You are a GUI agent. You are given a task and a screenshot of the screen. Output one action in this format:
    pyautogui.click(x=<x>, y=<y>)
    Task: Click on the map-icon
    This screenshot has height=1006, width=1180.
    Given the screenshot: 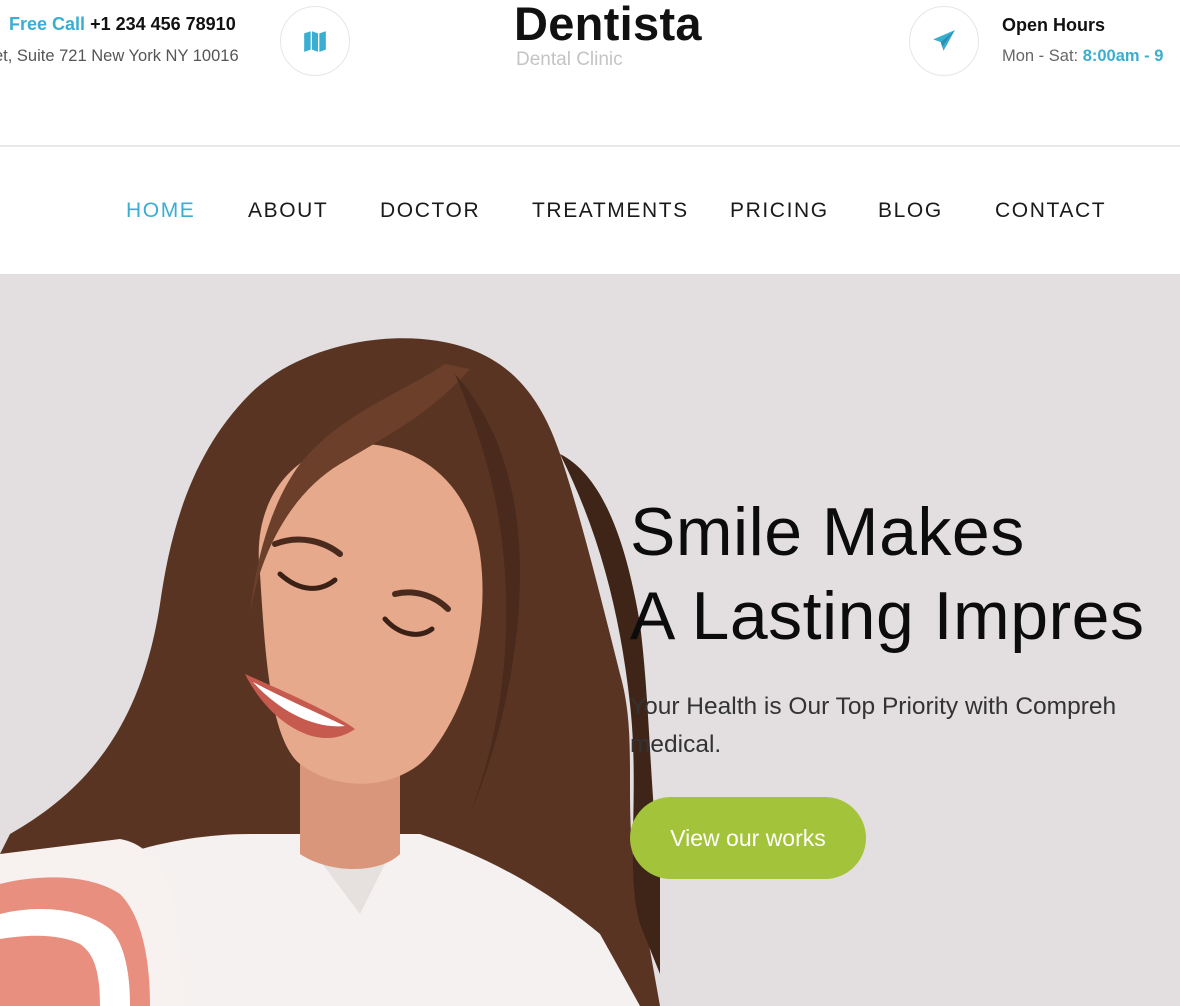 What is the action you would take?
    pyautogui.click(x=315, y=41)
    